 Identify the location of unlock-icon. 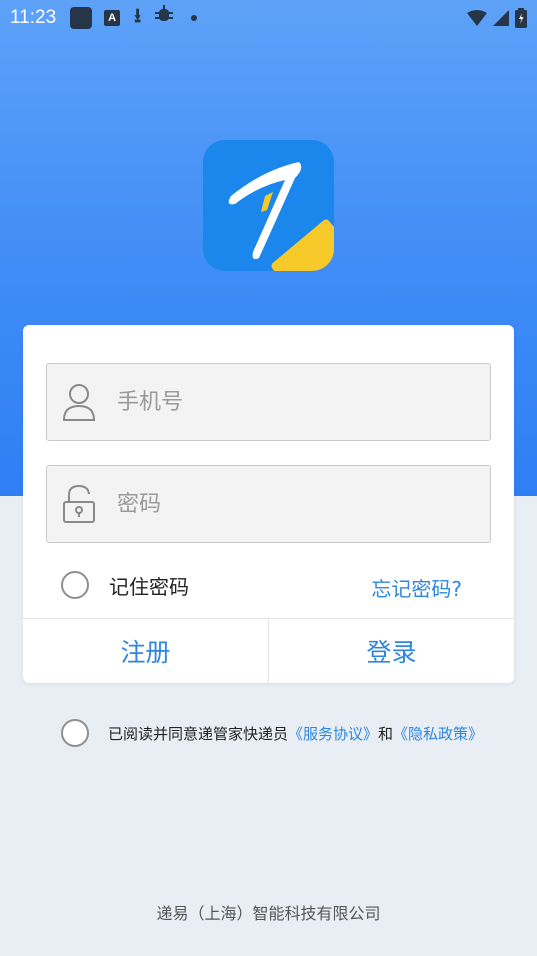
(79, 503).